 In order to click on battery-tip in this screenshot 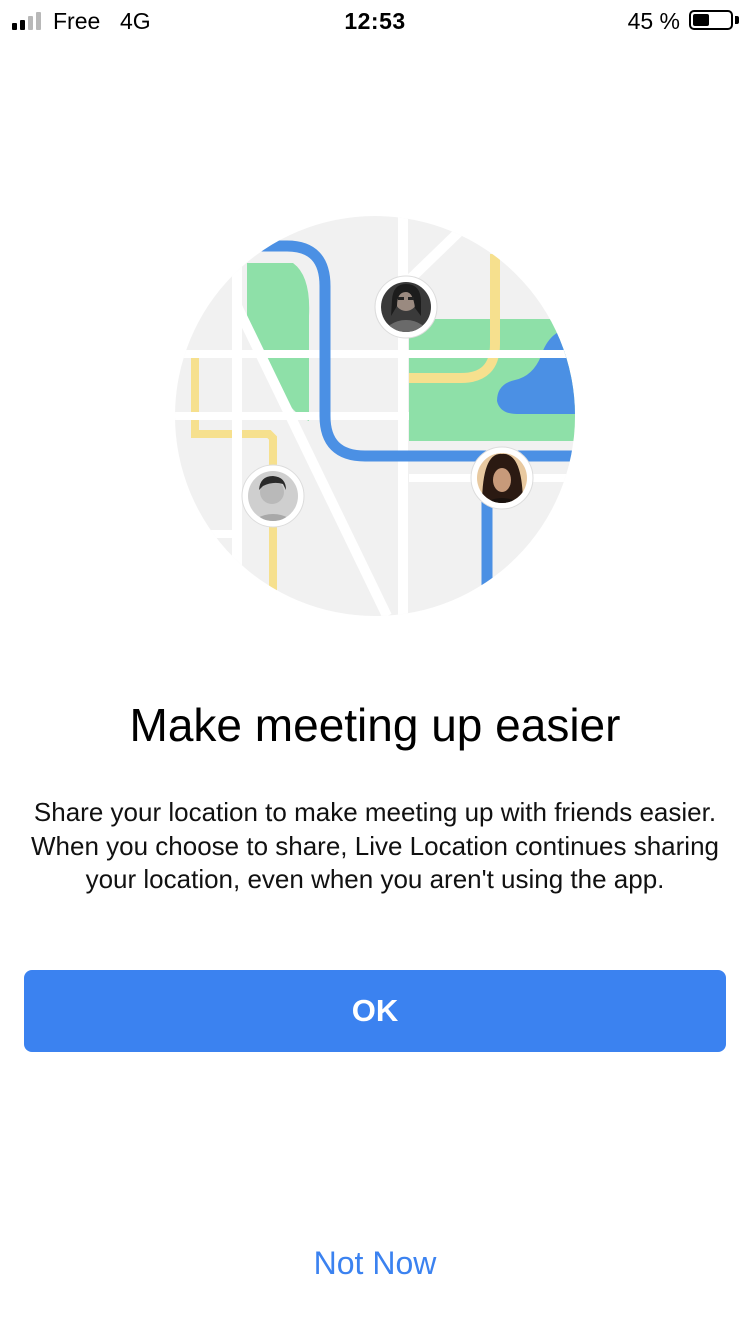, I will do `click(737, 20)`.